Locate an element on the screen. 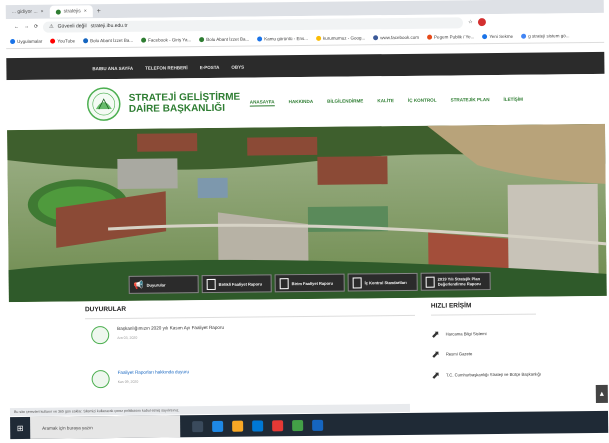  bookmark-label: YouTube is located at coordinates (66, 41).